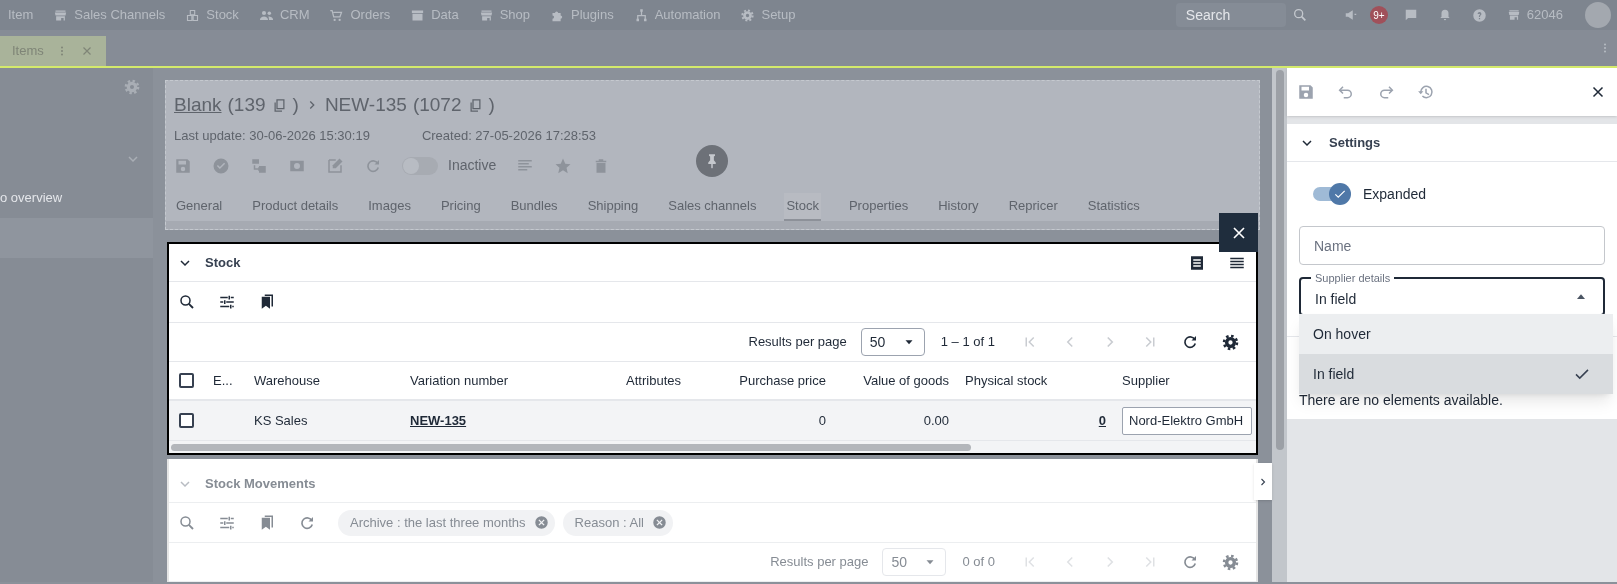  Describe the element at coordinates (198, 105) in the screenshot. I see `breadcrumb-link: Blank` at that location.